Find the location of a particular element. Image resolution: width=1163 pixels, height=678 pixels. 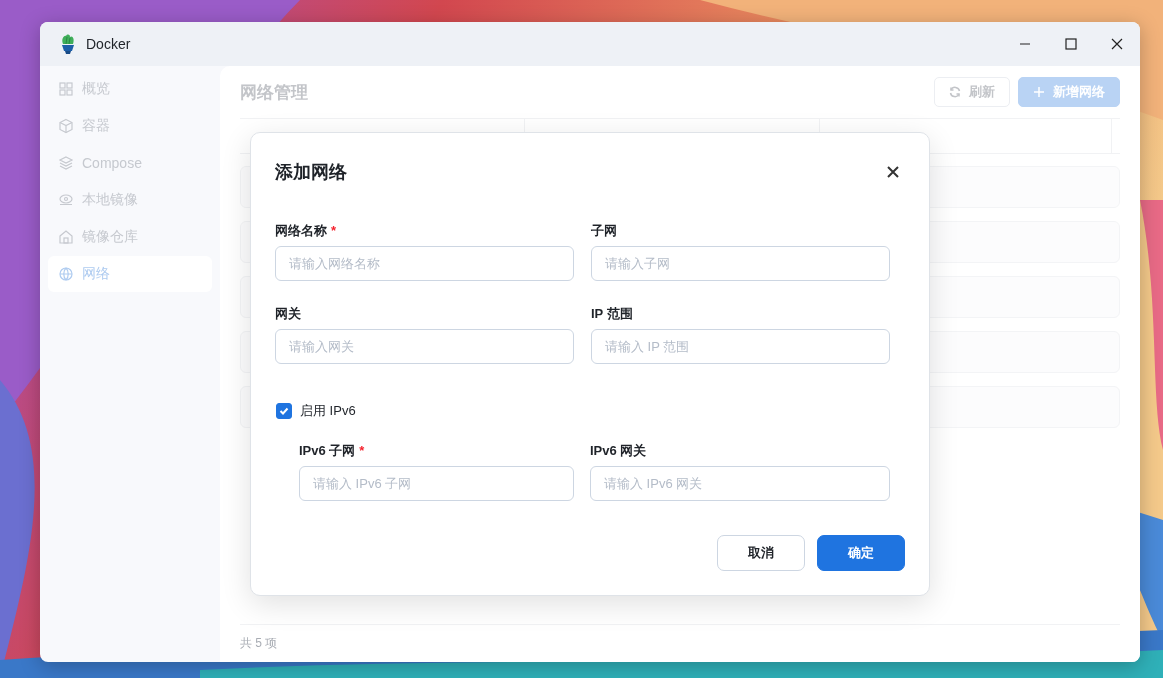

checkbox is located at coordinates (284, 411).